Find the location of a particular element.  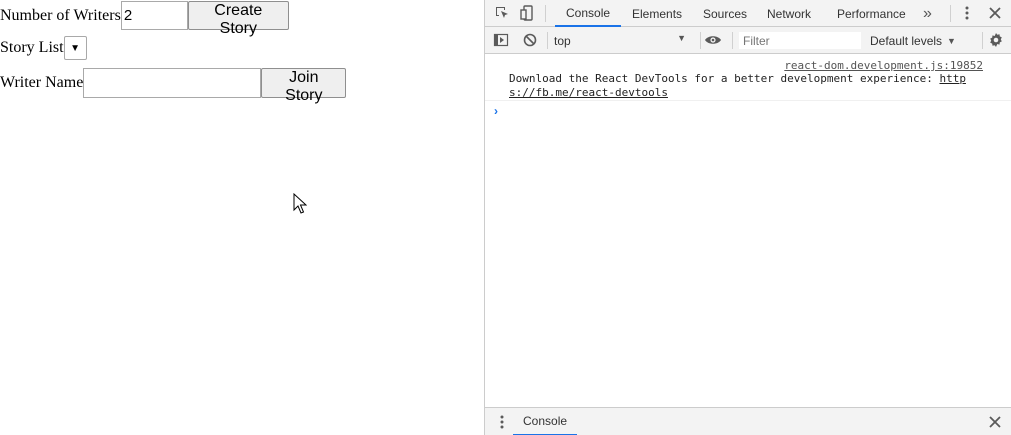

live-expression-eye-icon is located at coordinates (713, 40).